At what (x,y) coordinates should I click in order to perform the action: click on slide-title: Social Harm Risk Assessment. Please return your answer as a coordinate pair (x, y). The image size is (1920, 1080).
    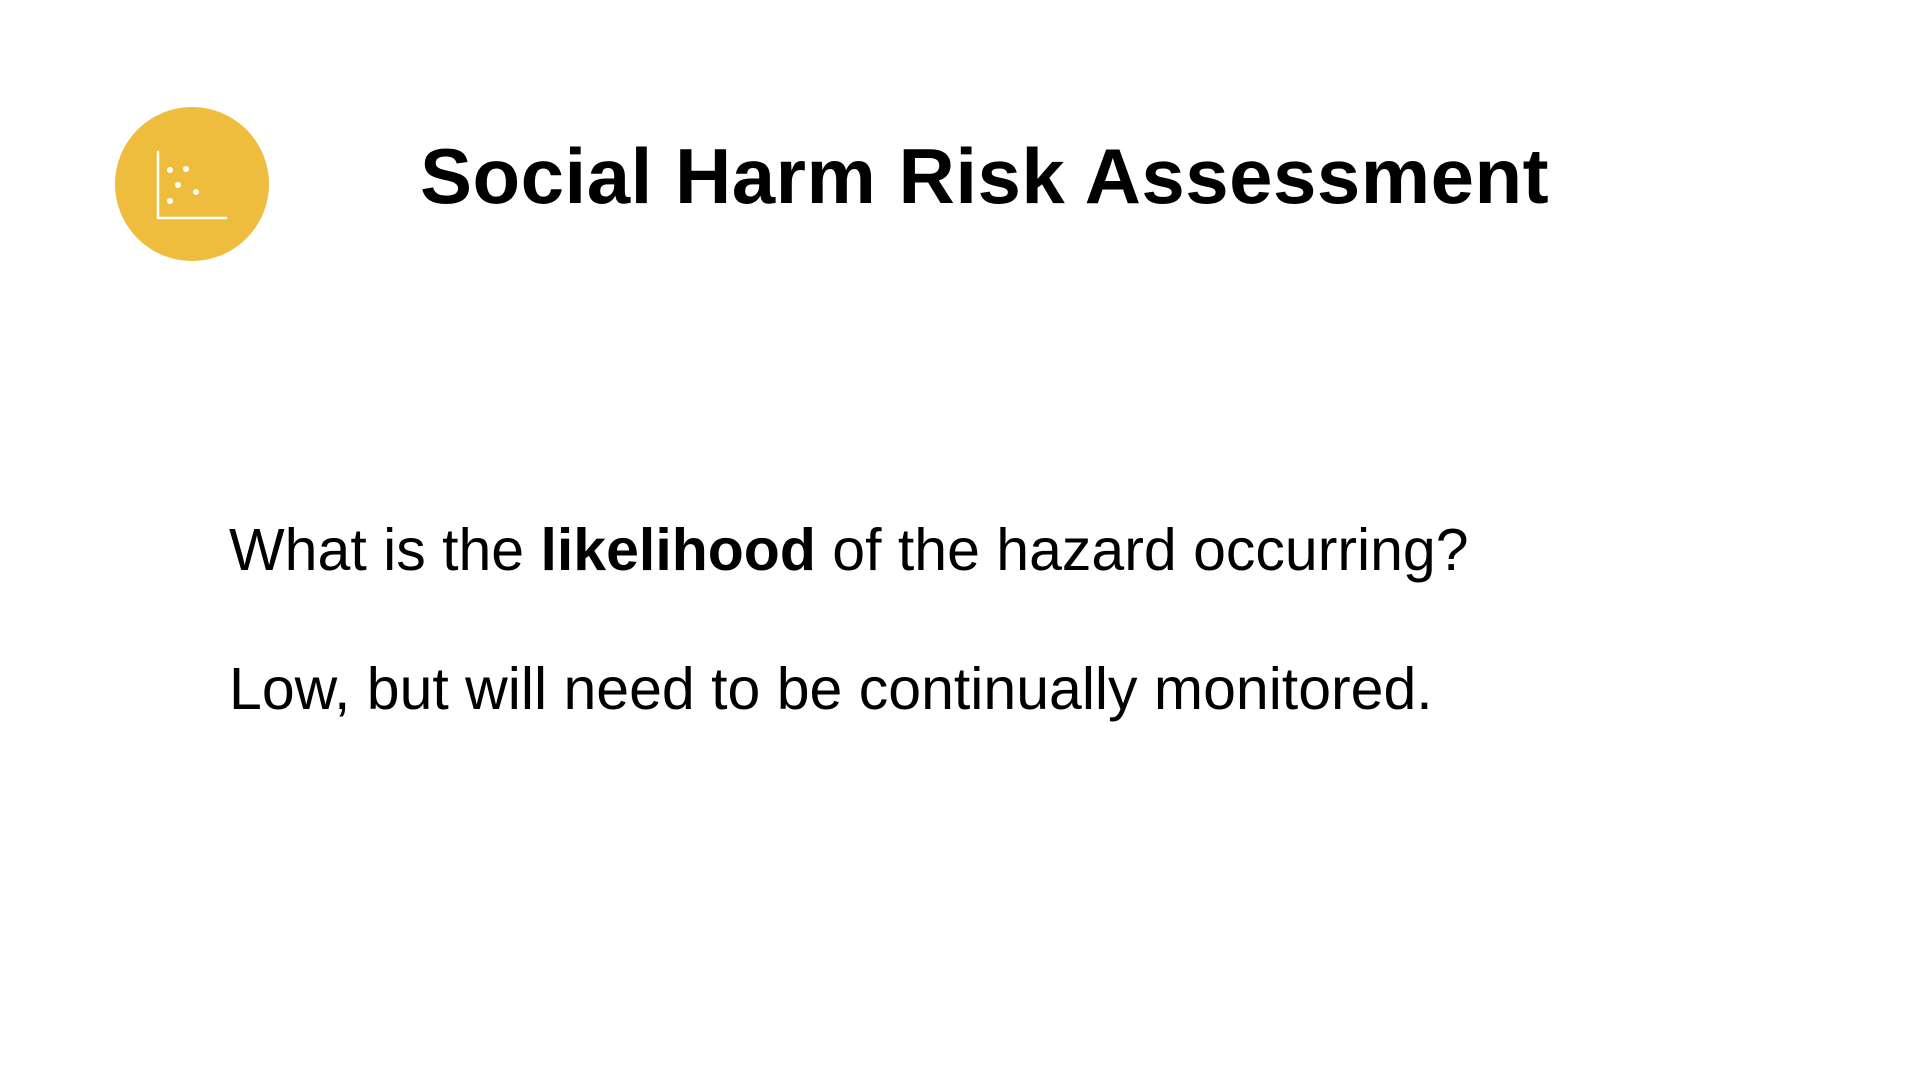
    Looking at the image, I should click on (985, 176).